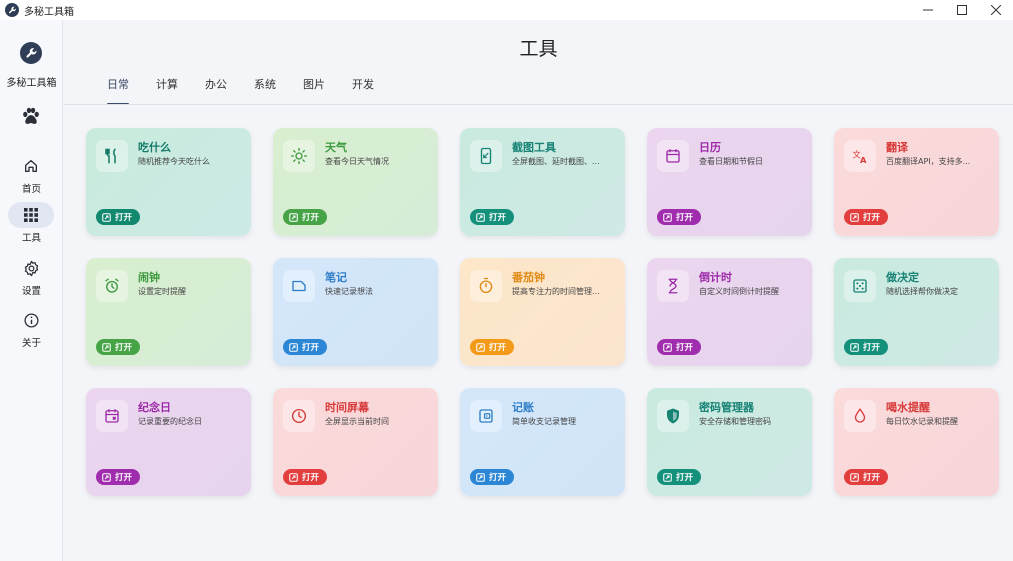 The width and height of the screenshot is (1013, 561). I want to click on grid-icon, so click(31, 215).